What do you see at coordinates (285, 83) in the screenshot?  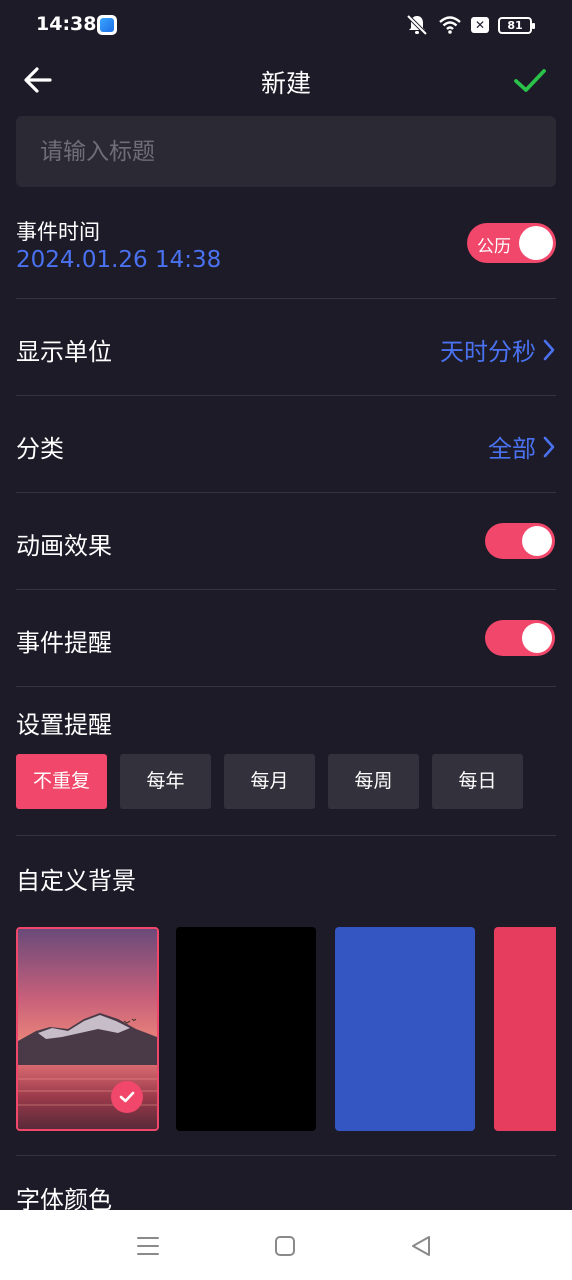 I see `page-title: 新建` at bounding box center [285, 83].